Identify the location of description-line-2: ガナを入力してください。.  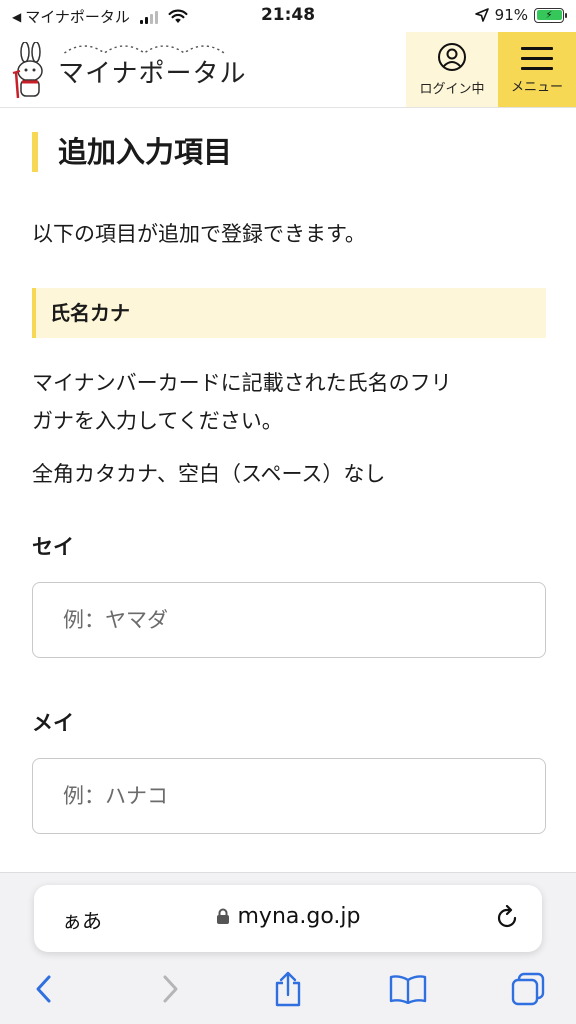
(157, 421).